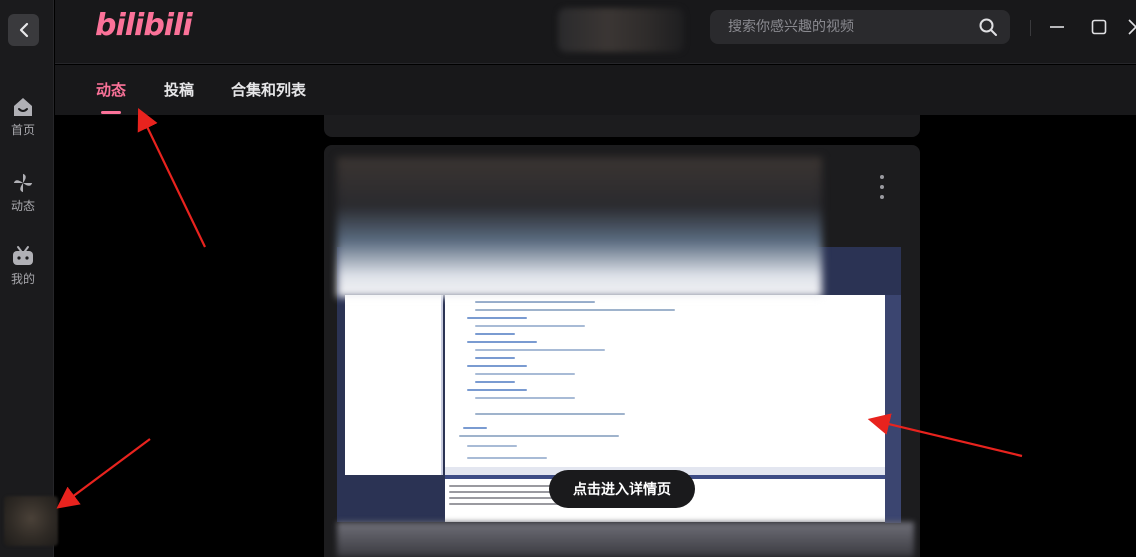  Describe the element at coordinates (893, 409) in the screenshot. I see `screenshot-right-toolbar` at that location.